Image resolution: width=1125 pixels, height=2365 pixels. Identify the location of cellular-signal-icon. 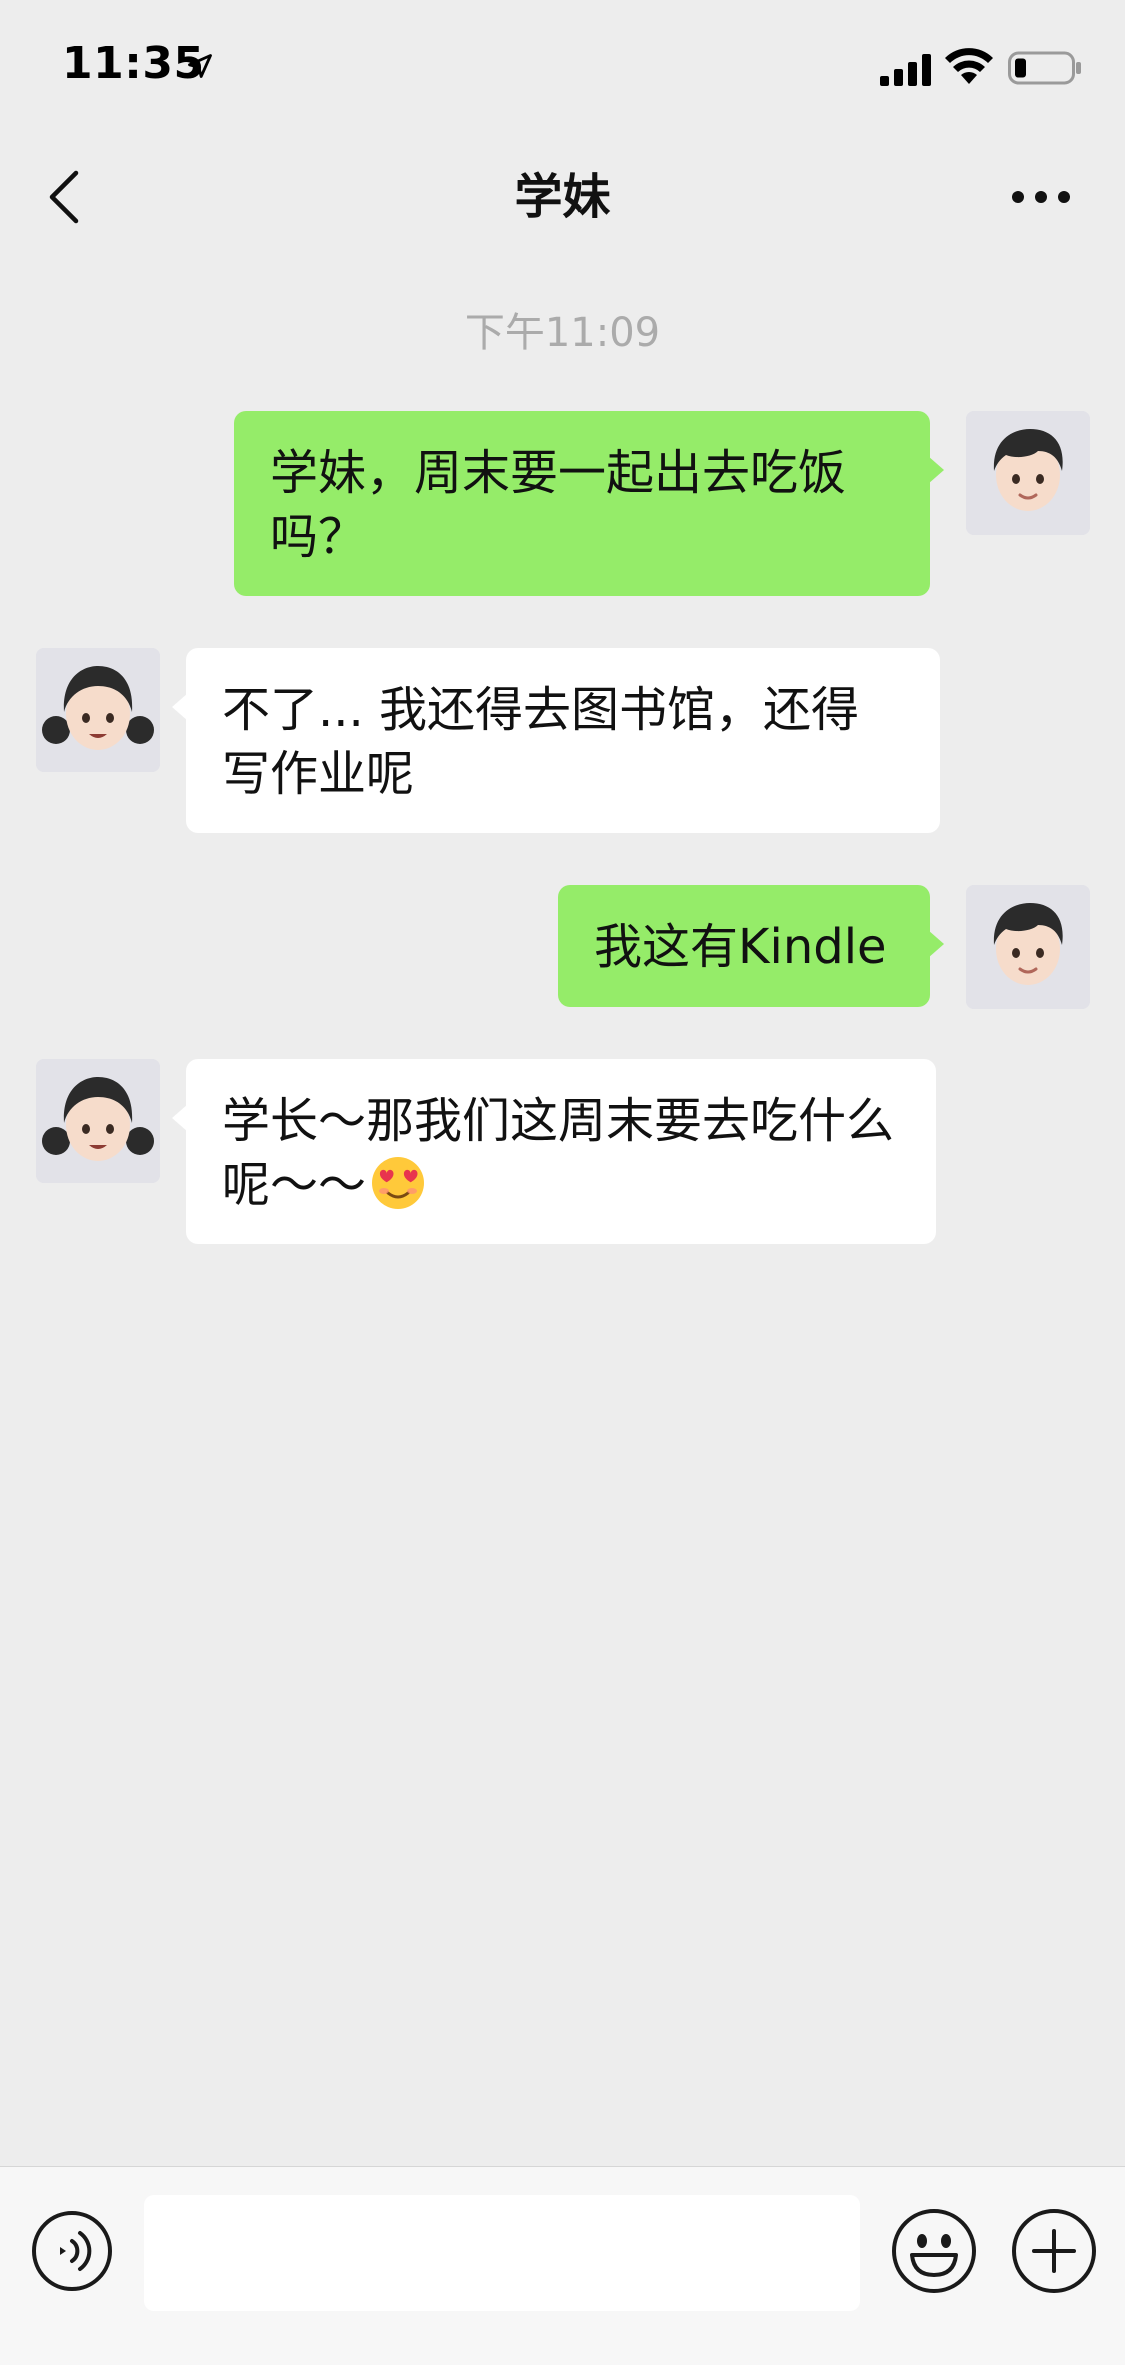
(905, 70).